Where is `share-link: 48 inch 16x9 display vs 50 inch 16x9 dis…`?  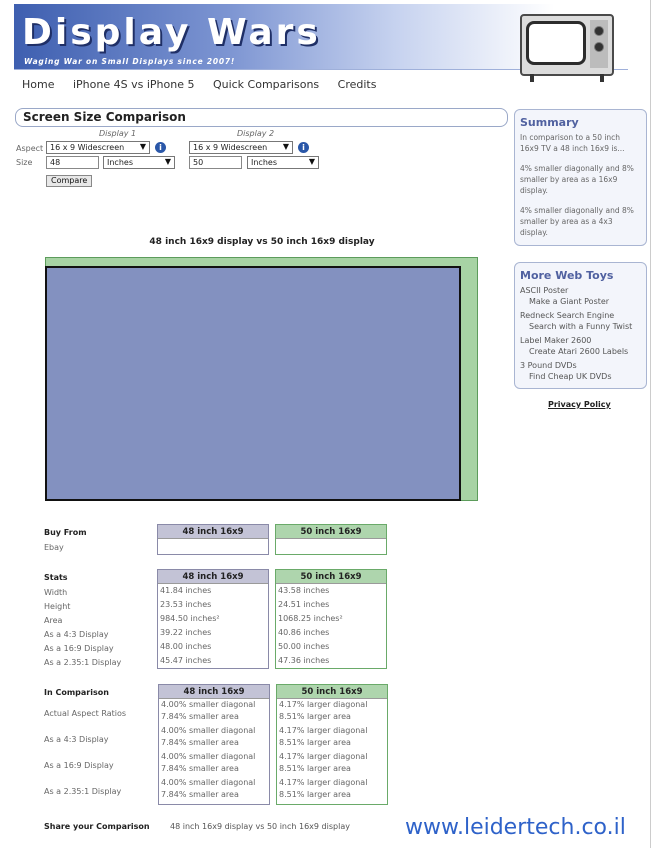
share-link: 48 inch 16x9 display vs 50 inch 16x9 dis… is located at coordinates (260, 826).